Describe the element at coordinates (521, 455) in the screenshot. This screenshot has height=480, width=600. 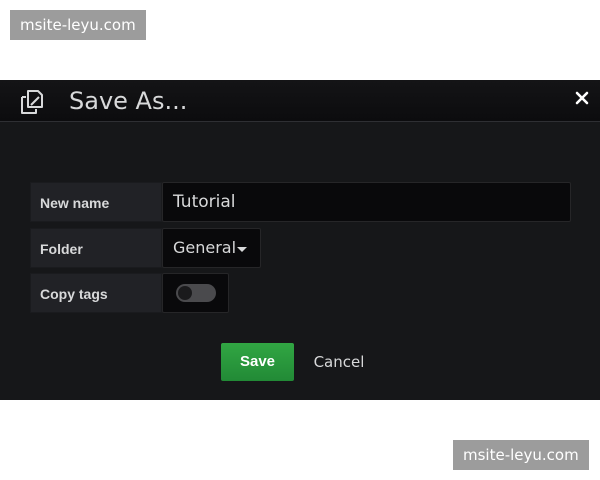
I see `watermark-bottom: msite-leyu.com` at that location.